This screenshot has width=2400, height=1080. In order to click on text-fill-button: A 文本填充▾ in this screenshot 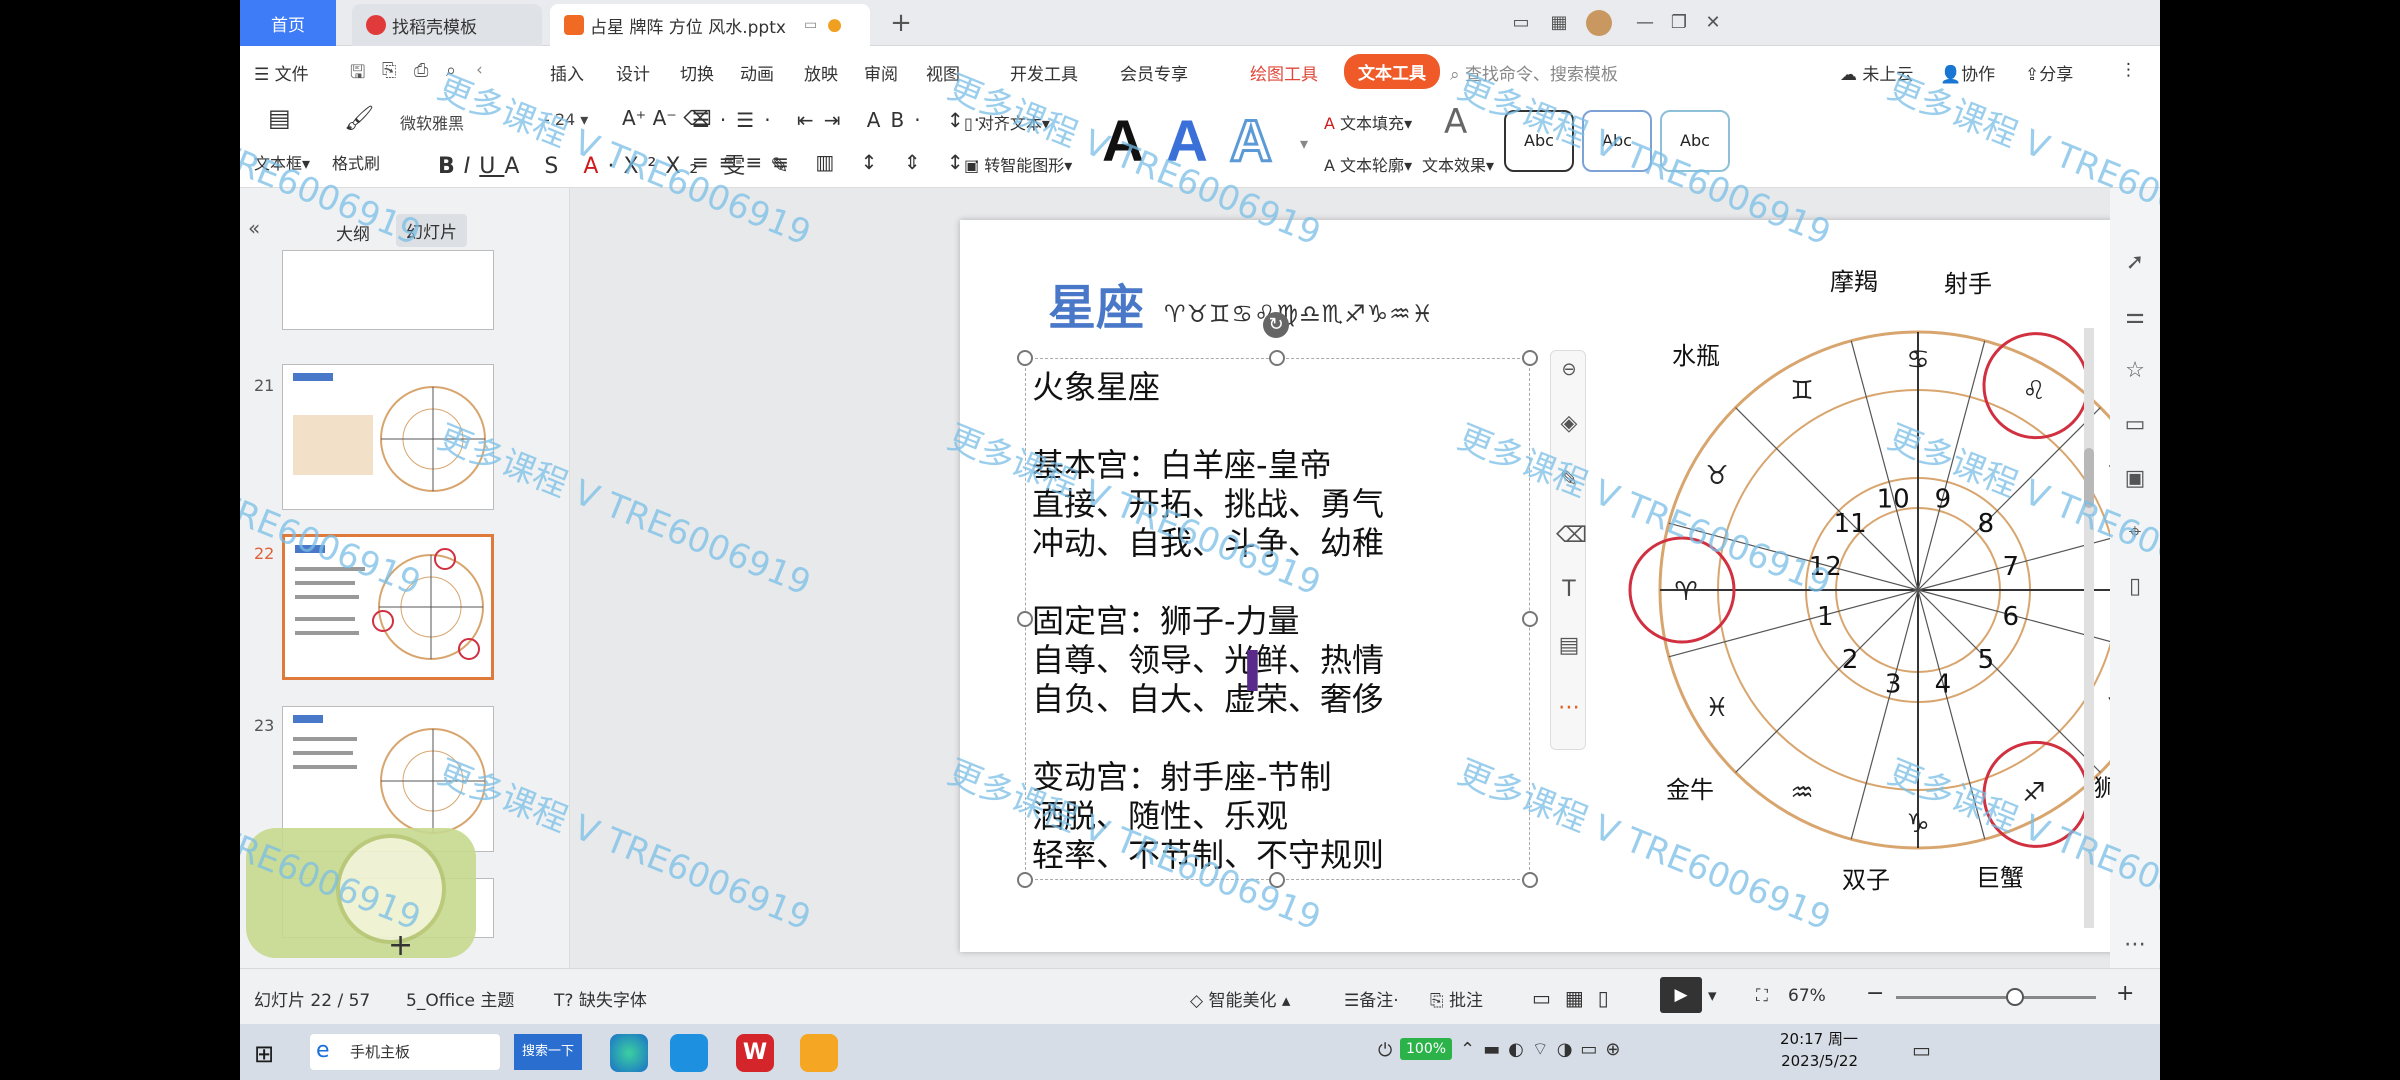, I will do `click(1368, 122)`.